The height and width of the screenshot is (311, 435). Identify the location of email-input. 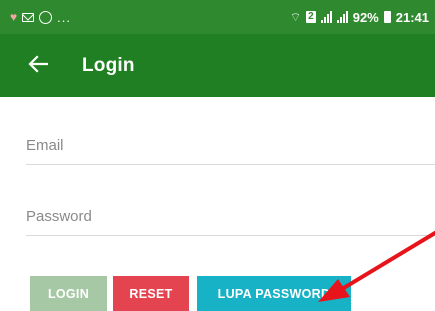
(230, 142).